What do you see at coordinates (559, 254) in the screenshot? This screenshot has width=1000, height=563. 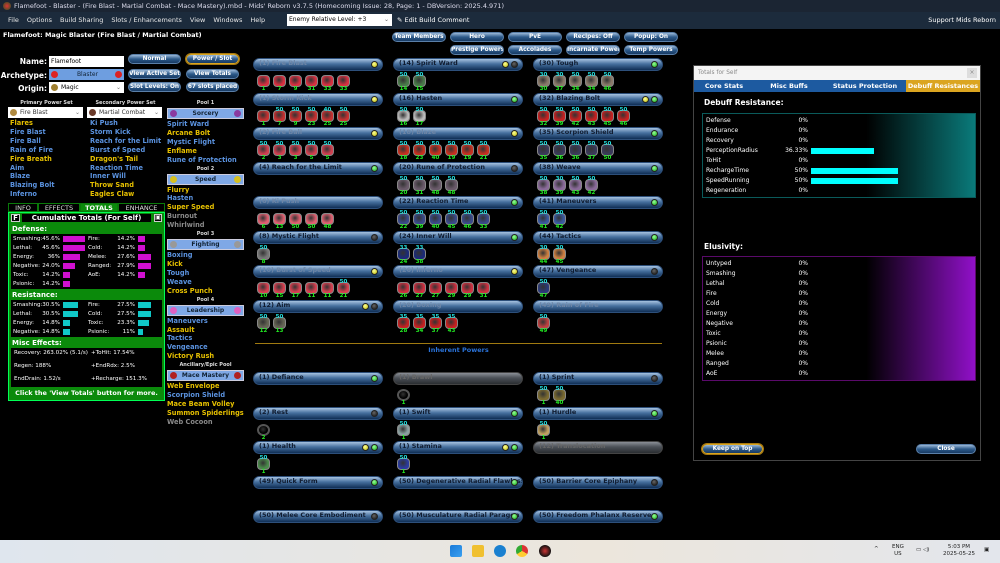 I see `enhancement-slot: 30 45` at bounding box center [559, 254].